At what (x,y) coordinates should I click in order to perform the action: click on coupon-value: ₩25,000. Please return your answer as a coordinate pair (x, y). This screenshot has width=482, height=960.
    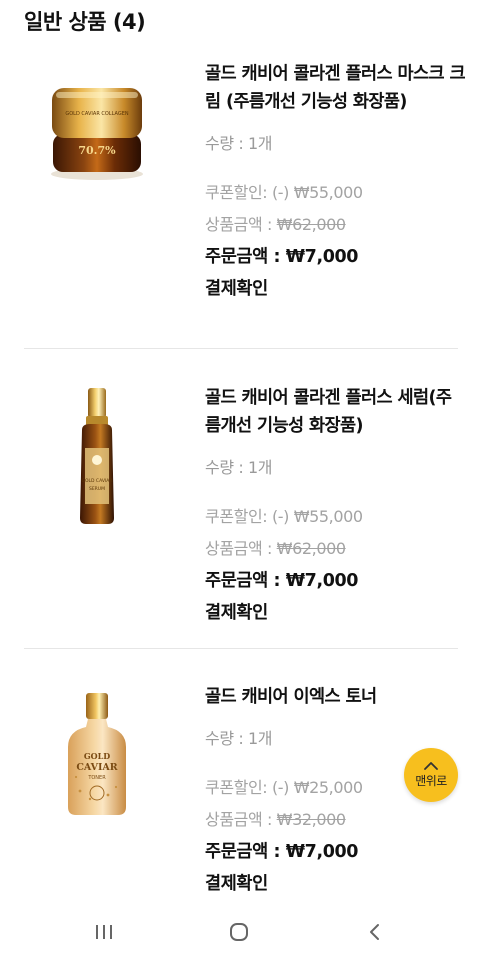
    Looking at the image, I should click on (328, 787).